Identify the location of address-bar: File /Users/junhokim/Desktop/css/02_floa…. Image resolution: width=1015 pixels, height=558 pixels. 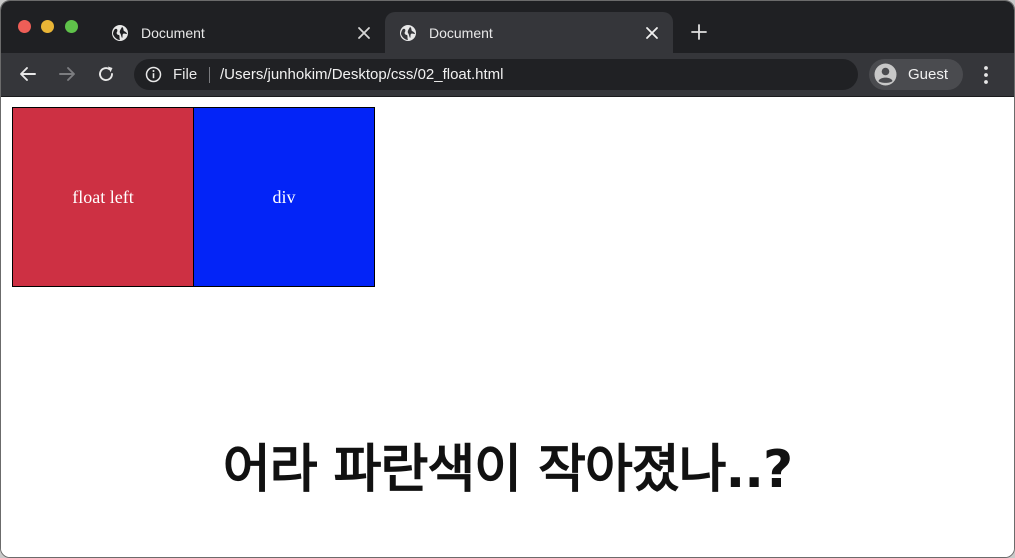
(496, 74).